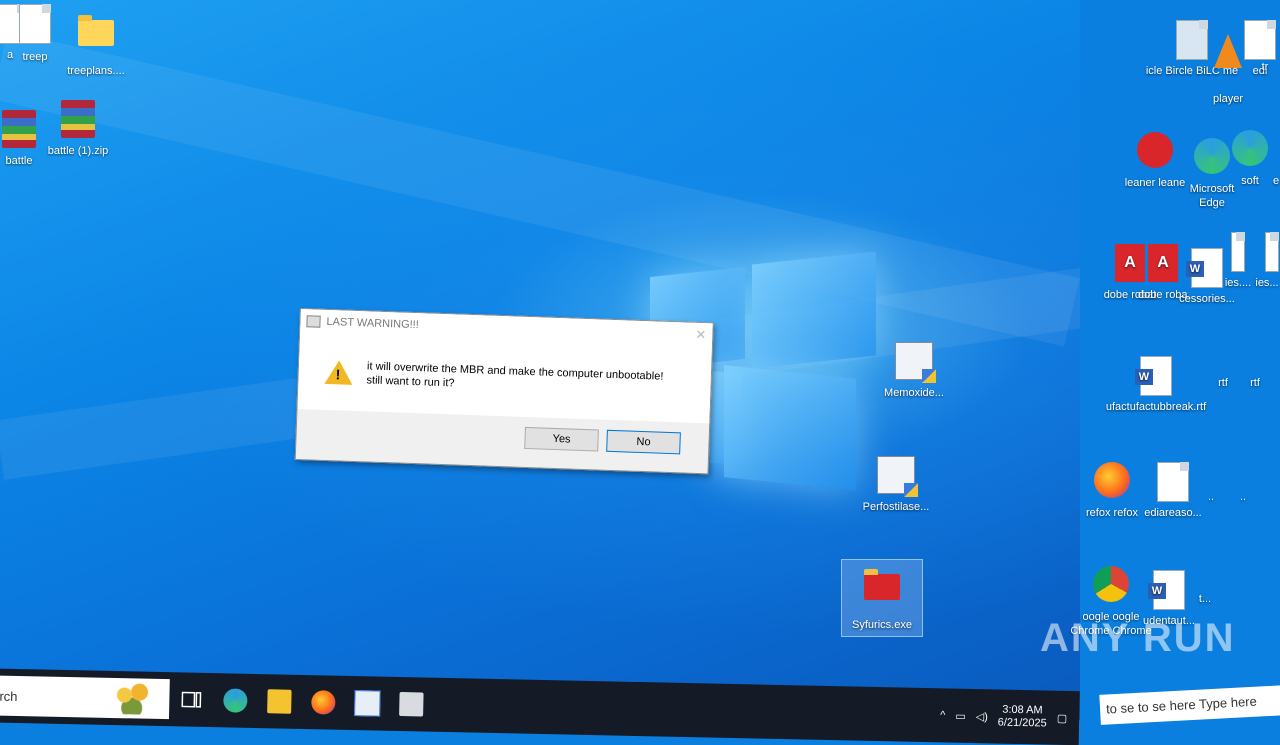 Image resolution: width=1280 pixels, height=745 pixels. What do you see at coordinates (1136, 707) in the screenshot?
I see `search-fragment: to se to se` at bounding box center [1136, 707].